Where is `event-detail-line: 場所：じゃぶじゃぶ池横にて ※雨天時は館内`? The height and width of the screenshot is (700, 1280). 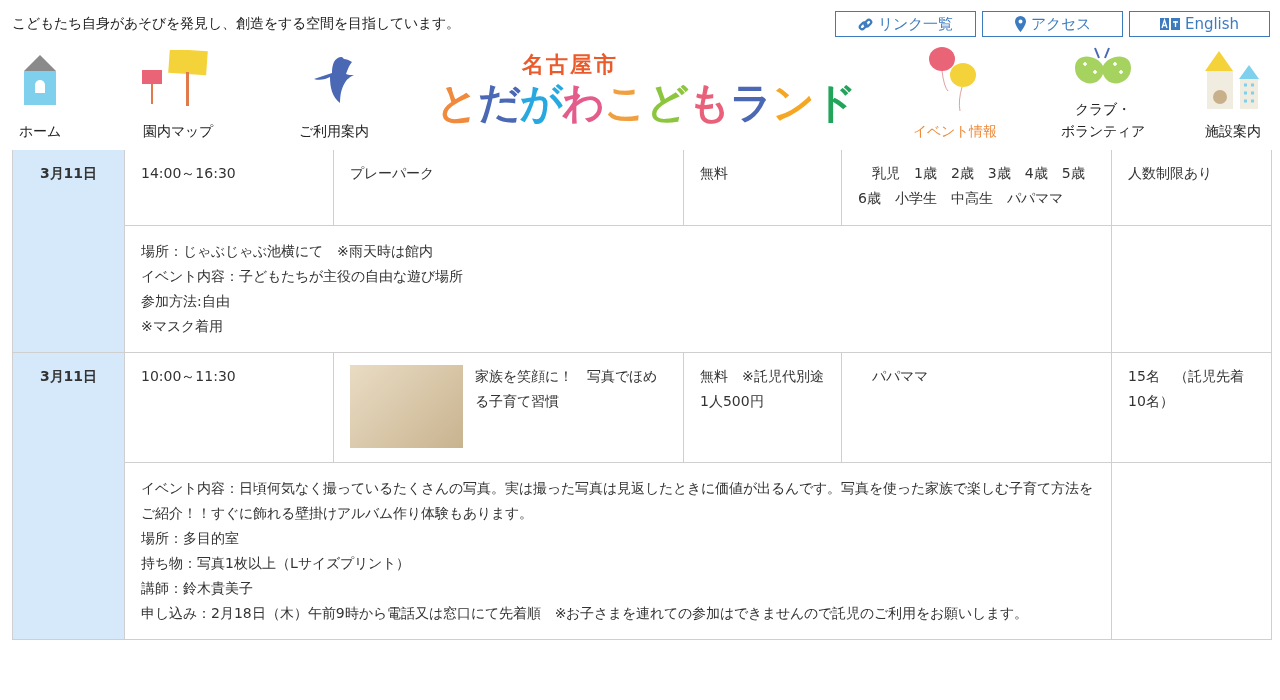
event-detail-line: 場所：じゃぶじゃぶ池横にて ※雨天時は館内 is located at coordinates (287, 251).